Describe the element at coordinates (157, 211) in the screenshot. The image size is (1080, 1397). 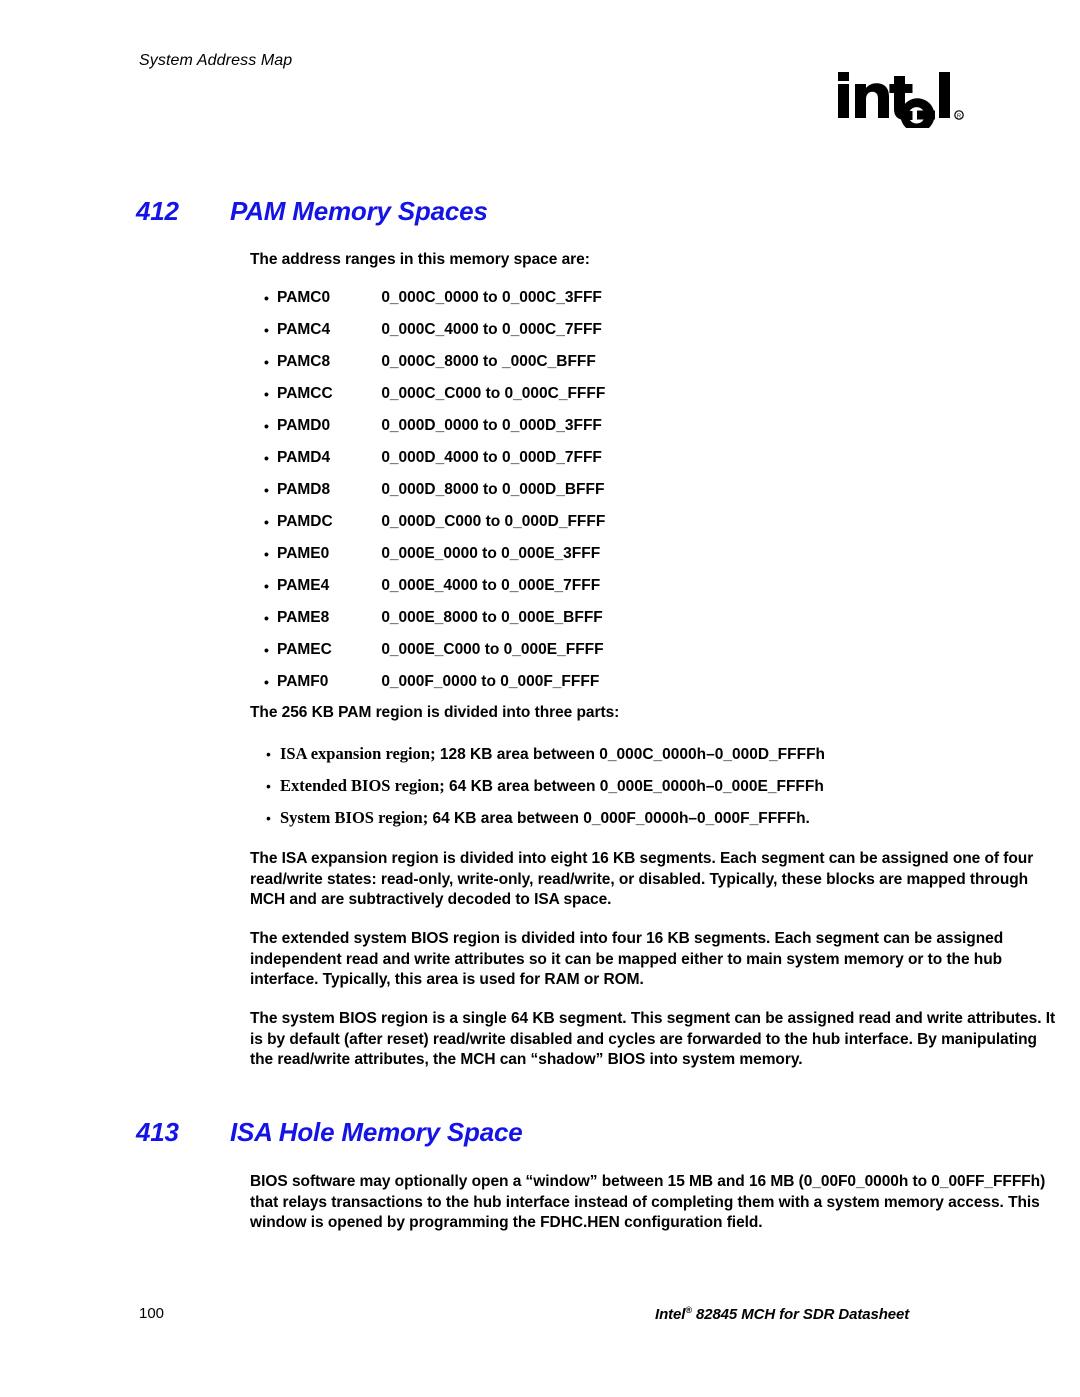
I see `section-number: 412` at that location.